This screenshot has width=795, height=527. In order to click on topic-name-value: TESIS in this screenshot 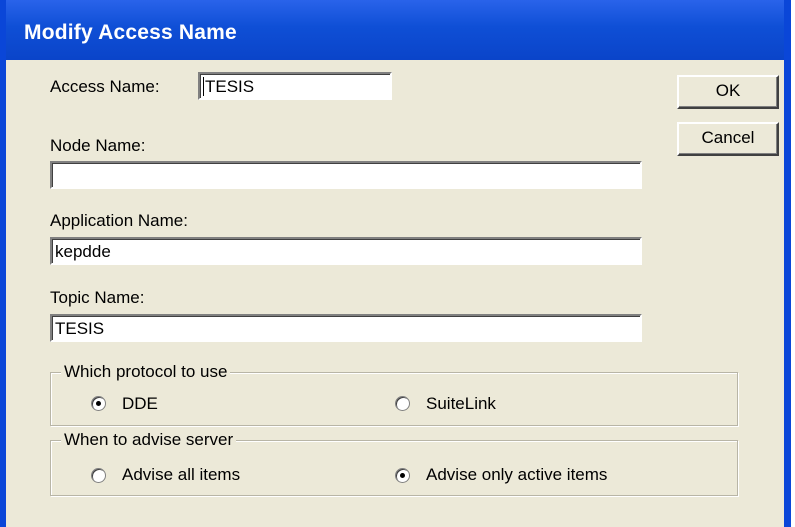, I will do `click(80, 328)`.